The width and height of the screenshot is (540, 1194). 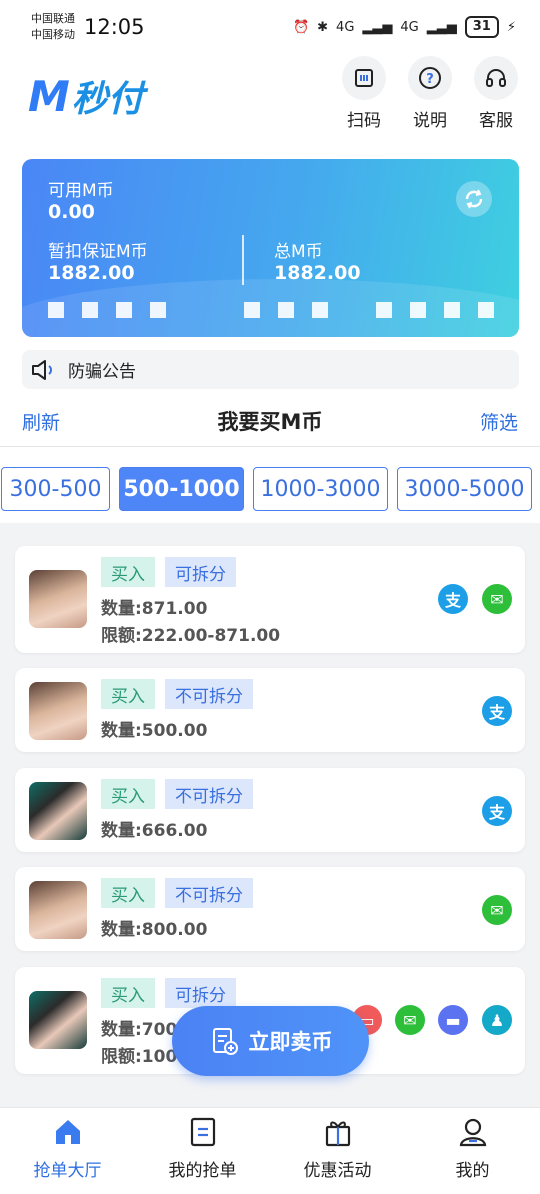 What do you see at coordinates (139, 1030) in the screenshot?
I see `order-amount: 数量:700` at bounding box center [139, 1030].